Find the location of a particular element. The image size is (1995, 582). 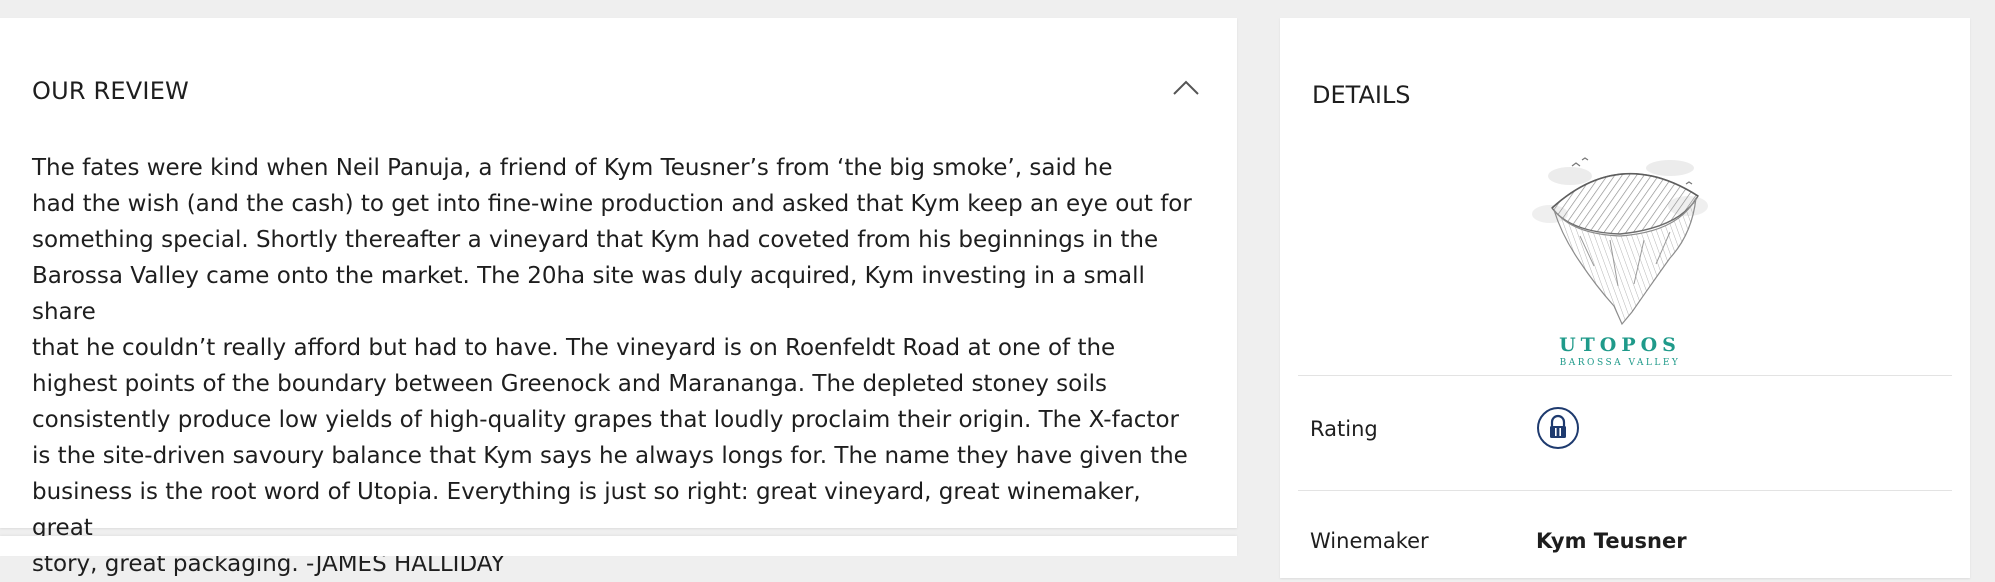

collapse-review-button is located at coordinates (1186, 88).